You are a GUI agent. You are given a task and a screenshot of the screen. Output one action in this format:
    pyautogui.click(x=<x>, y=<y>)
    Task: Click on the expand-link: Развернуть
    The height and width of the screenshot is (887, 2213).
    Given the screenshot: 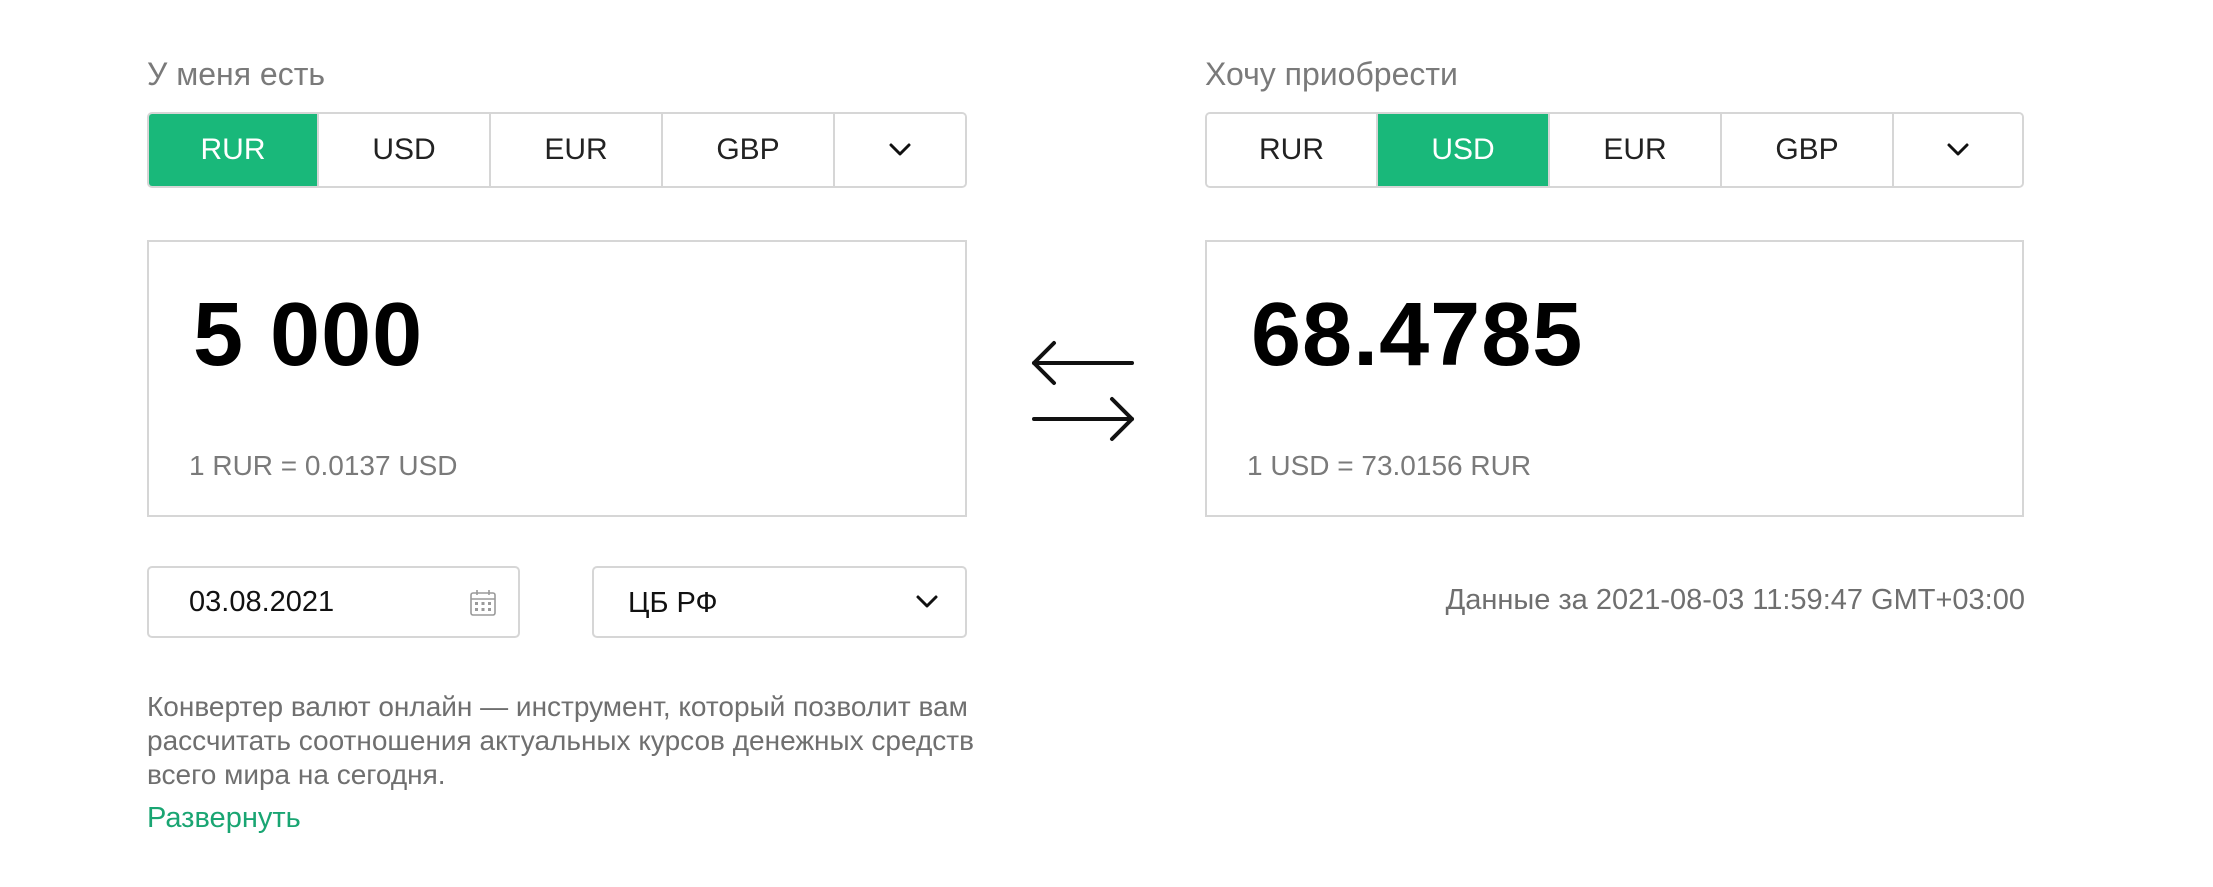 What is the action you would take?
    pyautogui.click(x=224, y=818)
    